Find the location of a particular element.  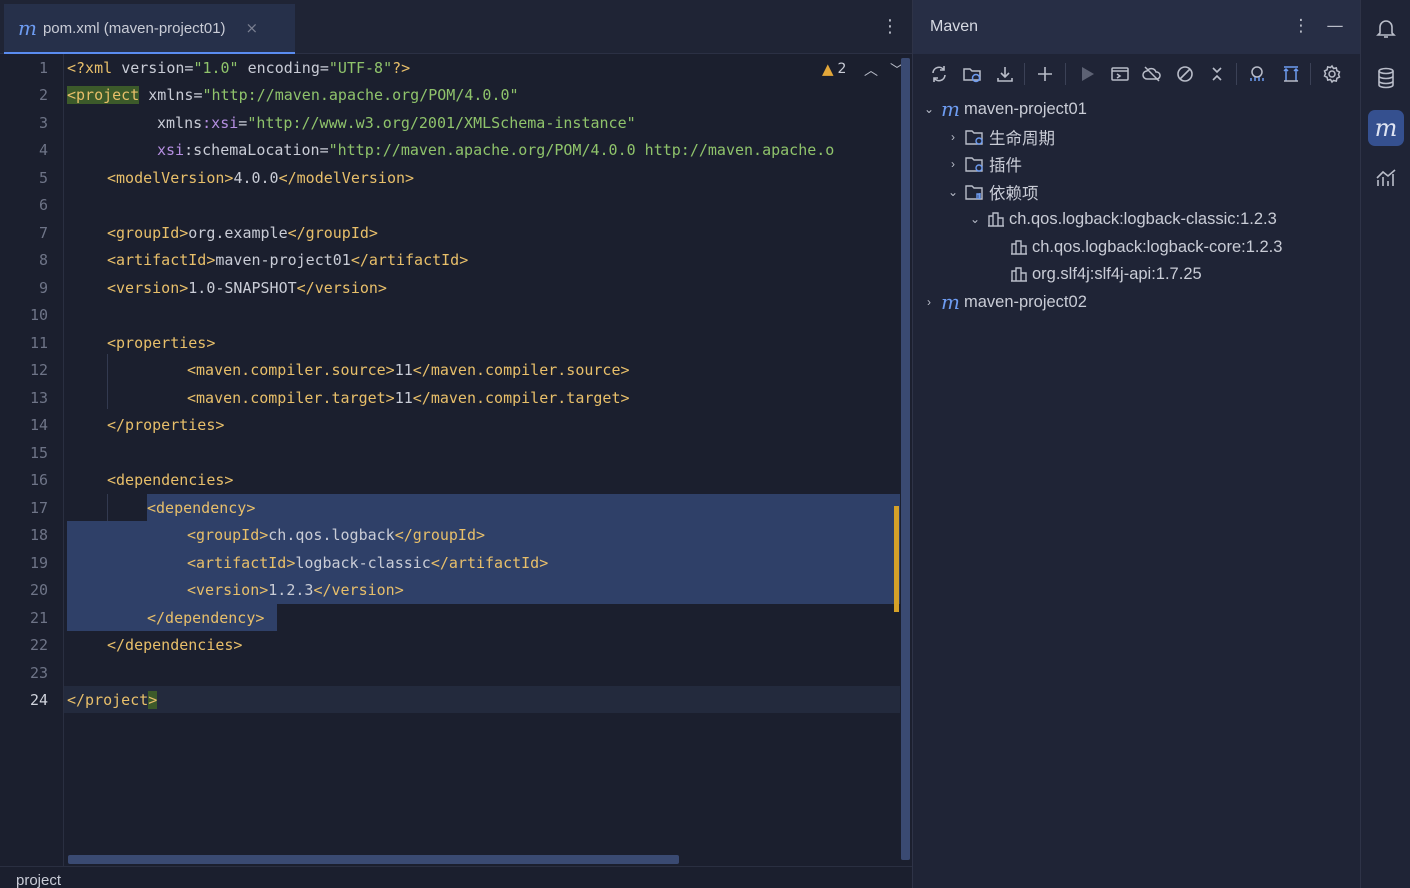

line-number: 18 is located at coordinates (38, 535).